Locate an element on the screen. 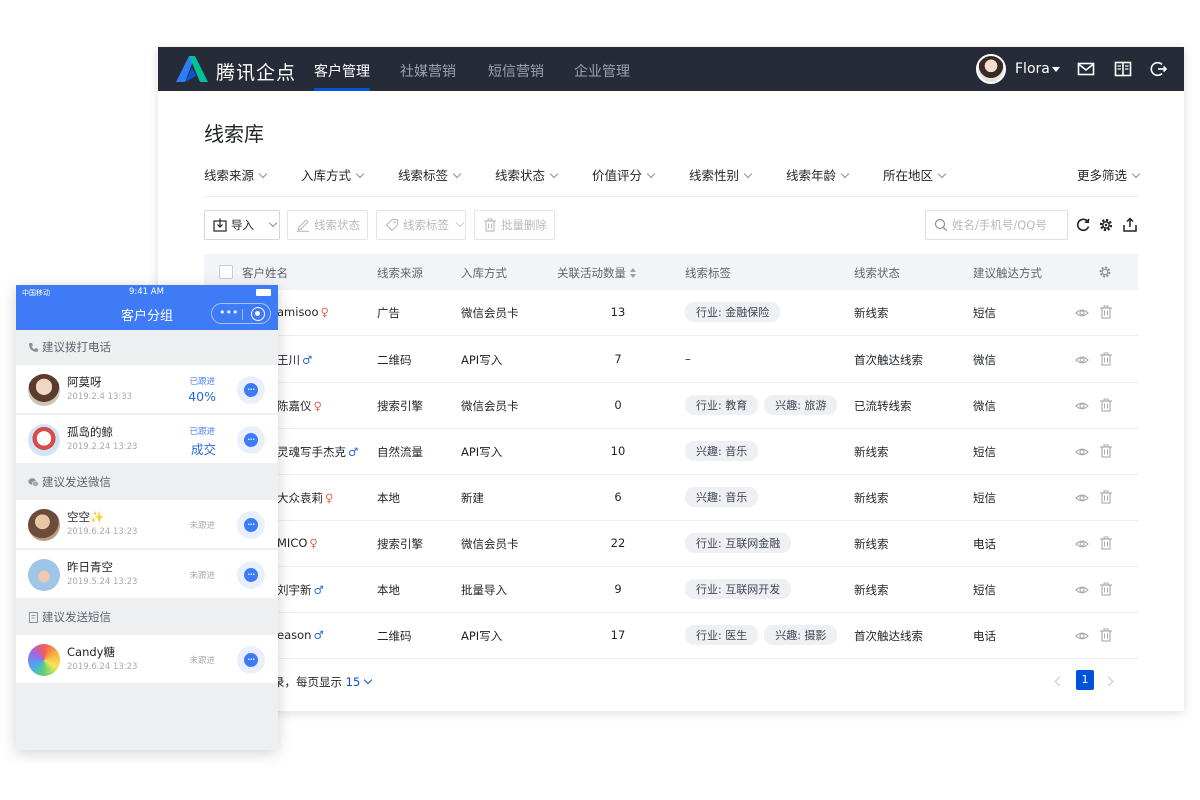 The image size is (1200, 800). lead-tag: 兴趣: 摄影 is located at coordinates (801, 635).